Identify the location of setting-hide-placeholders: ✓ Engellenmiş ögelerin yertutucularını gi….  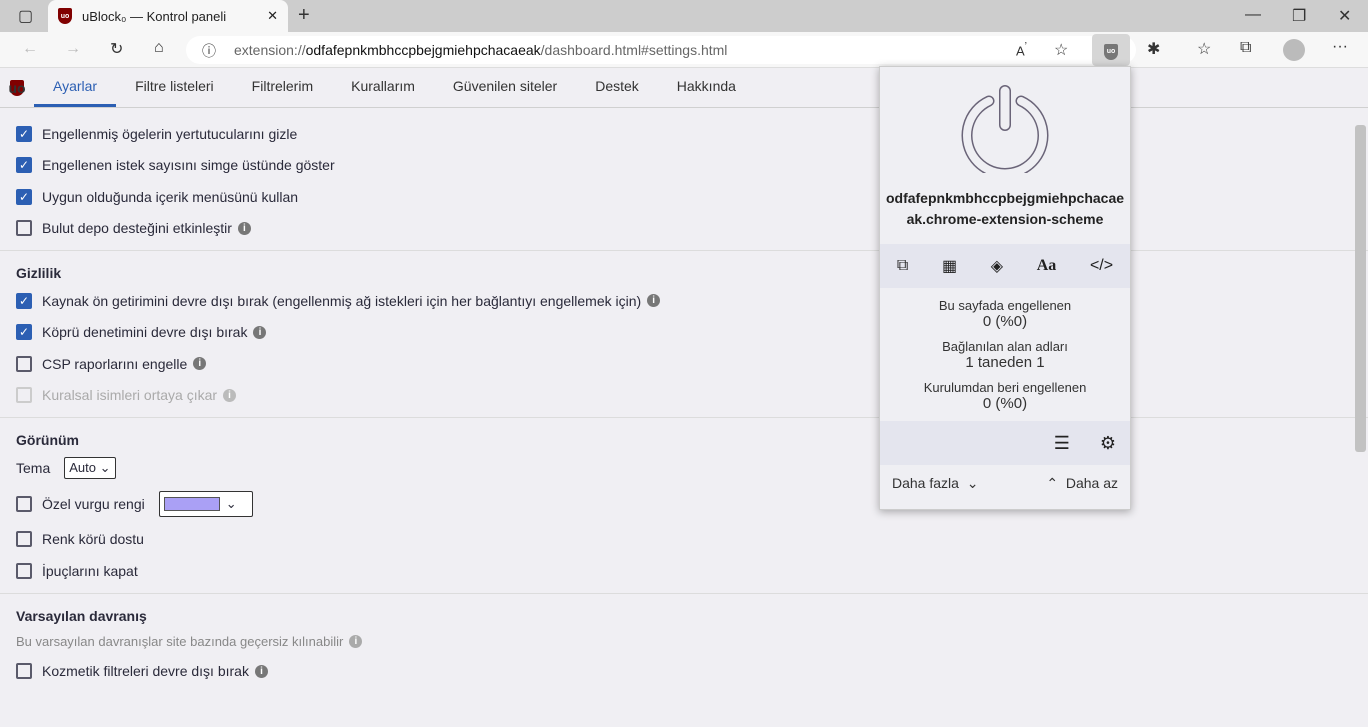
(684, 134).